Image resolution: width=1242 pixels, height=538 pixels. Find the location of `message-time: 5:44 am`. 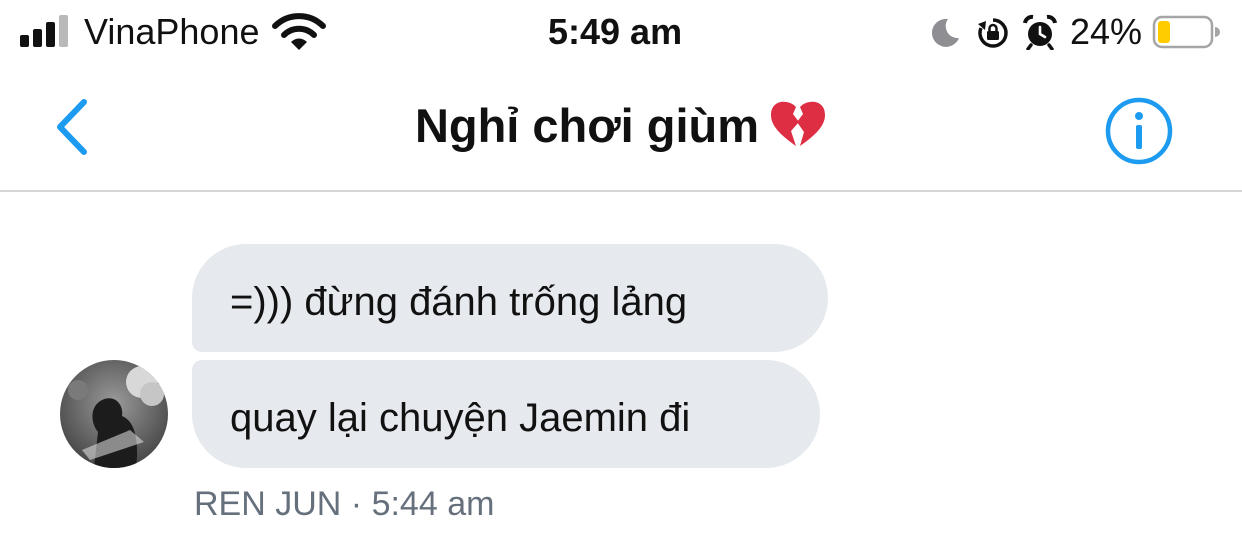

message-time: 5:44 am is located at coordinates (433, 504).